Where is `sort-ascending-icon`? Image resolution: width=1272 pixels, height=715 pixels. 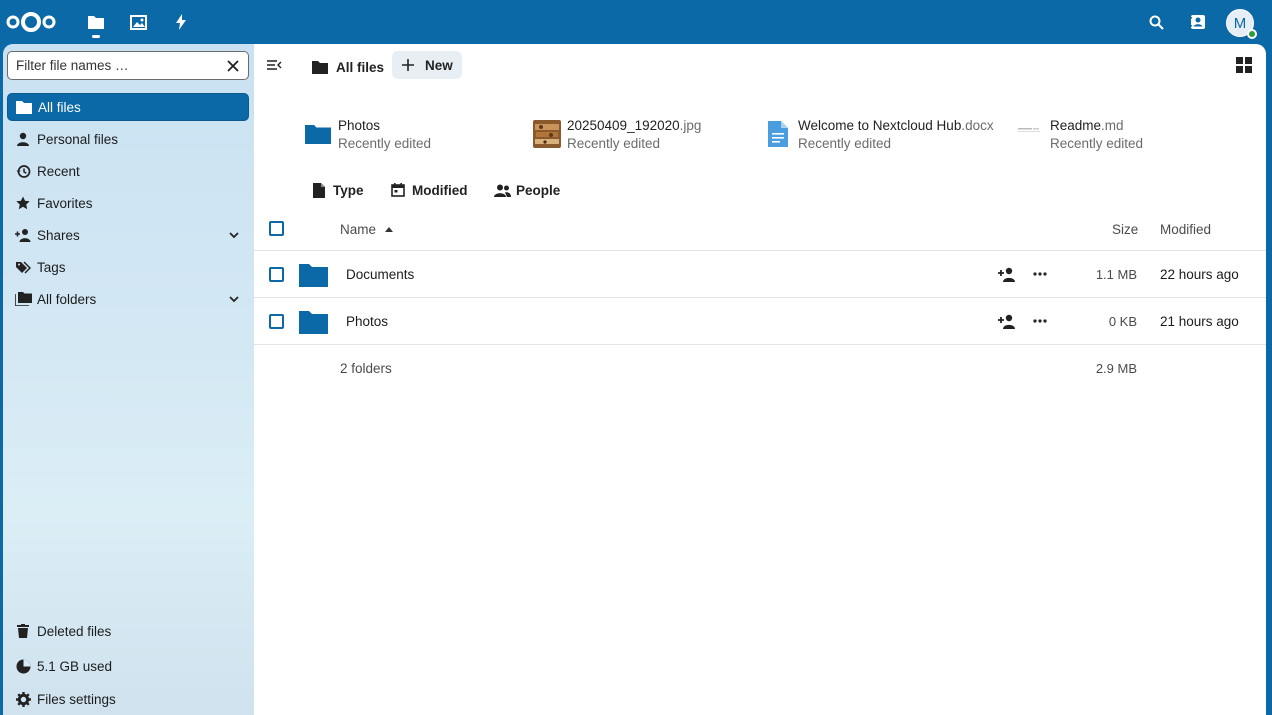 sort-ascending-icon is located at coordinates (389, 229).